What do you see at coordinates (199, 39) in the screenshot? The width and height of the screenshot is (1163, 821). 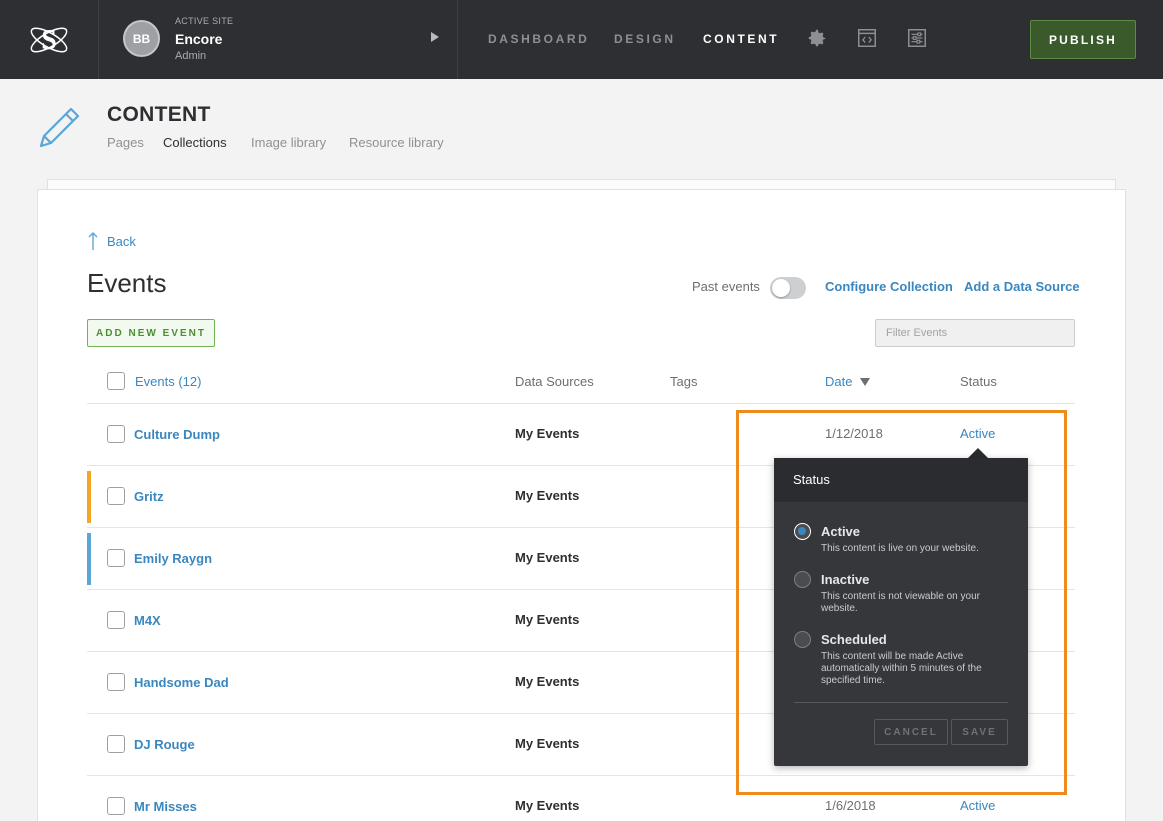 I see `site-name: Encore` at bounding box center [199, 39].